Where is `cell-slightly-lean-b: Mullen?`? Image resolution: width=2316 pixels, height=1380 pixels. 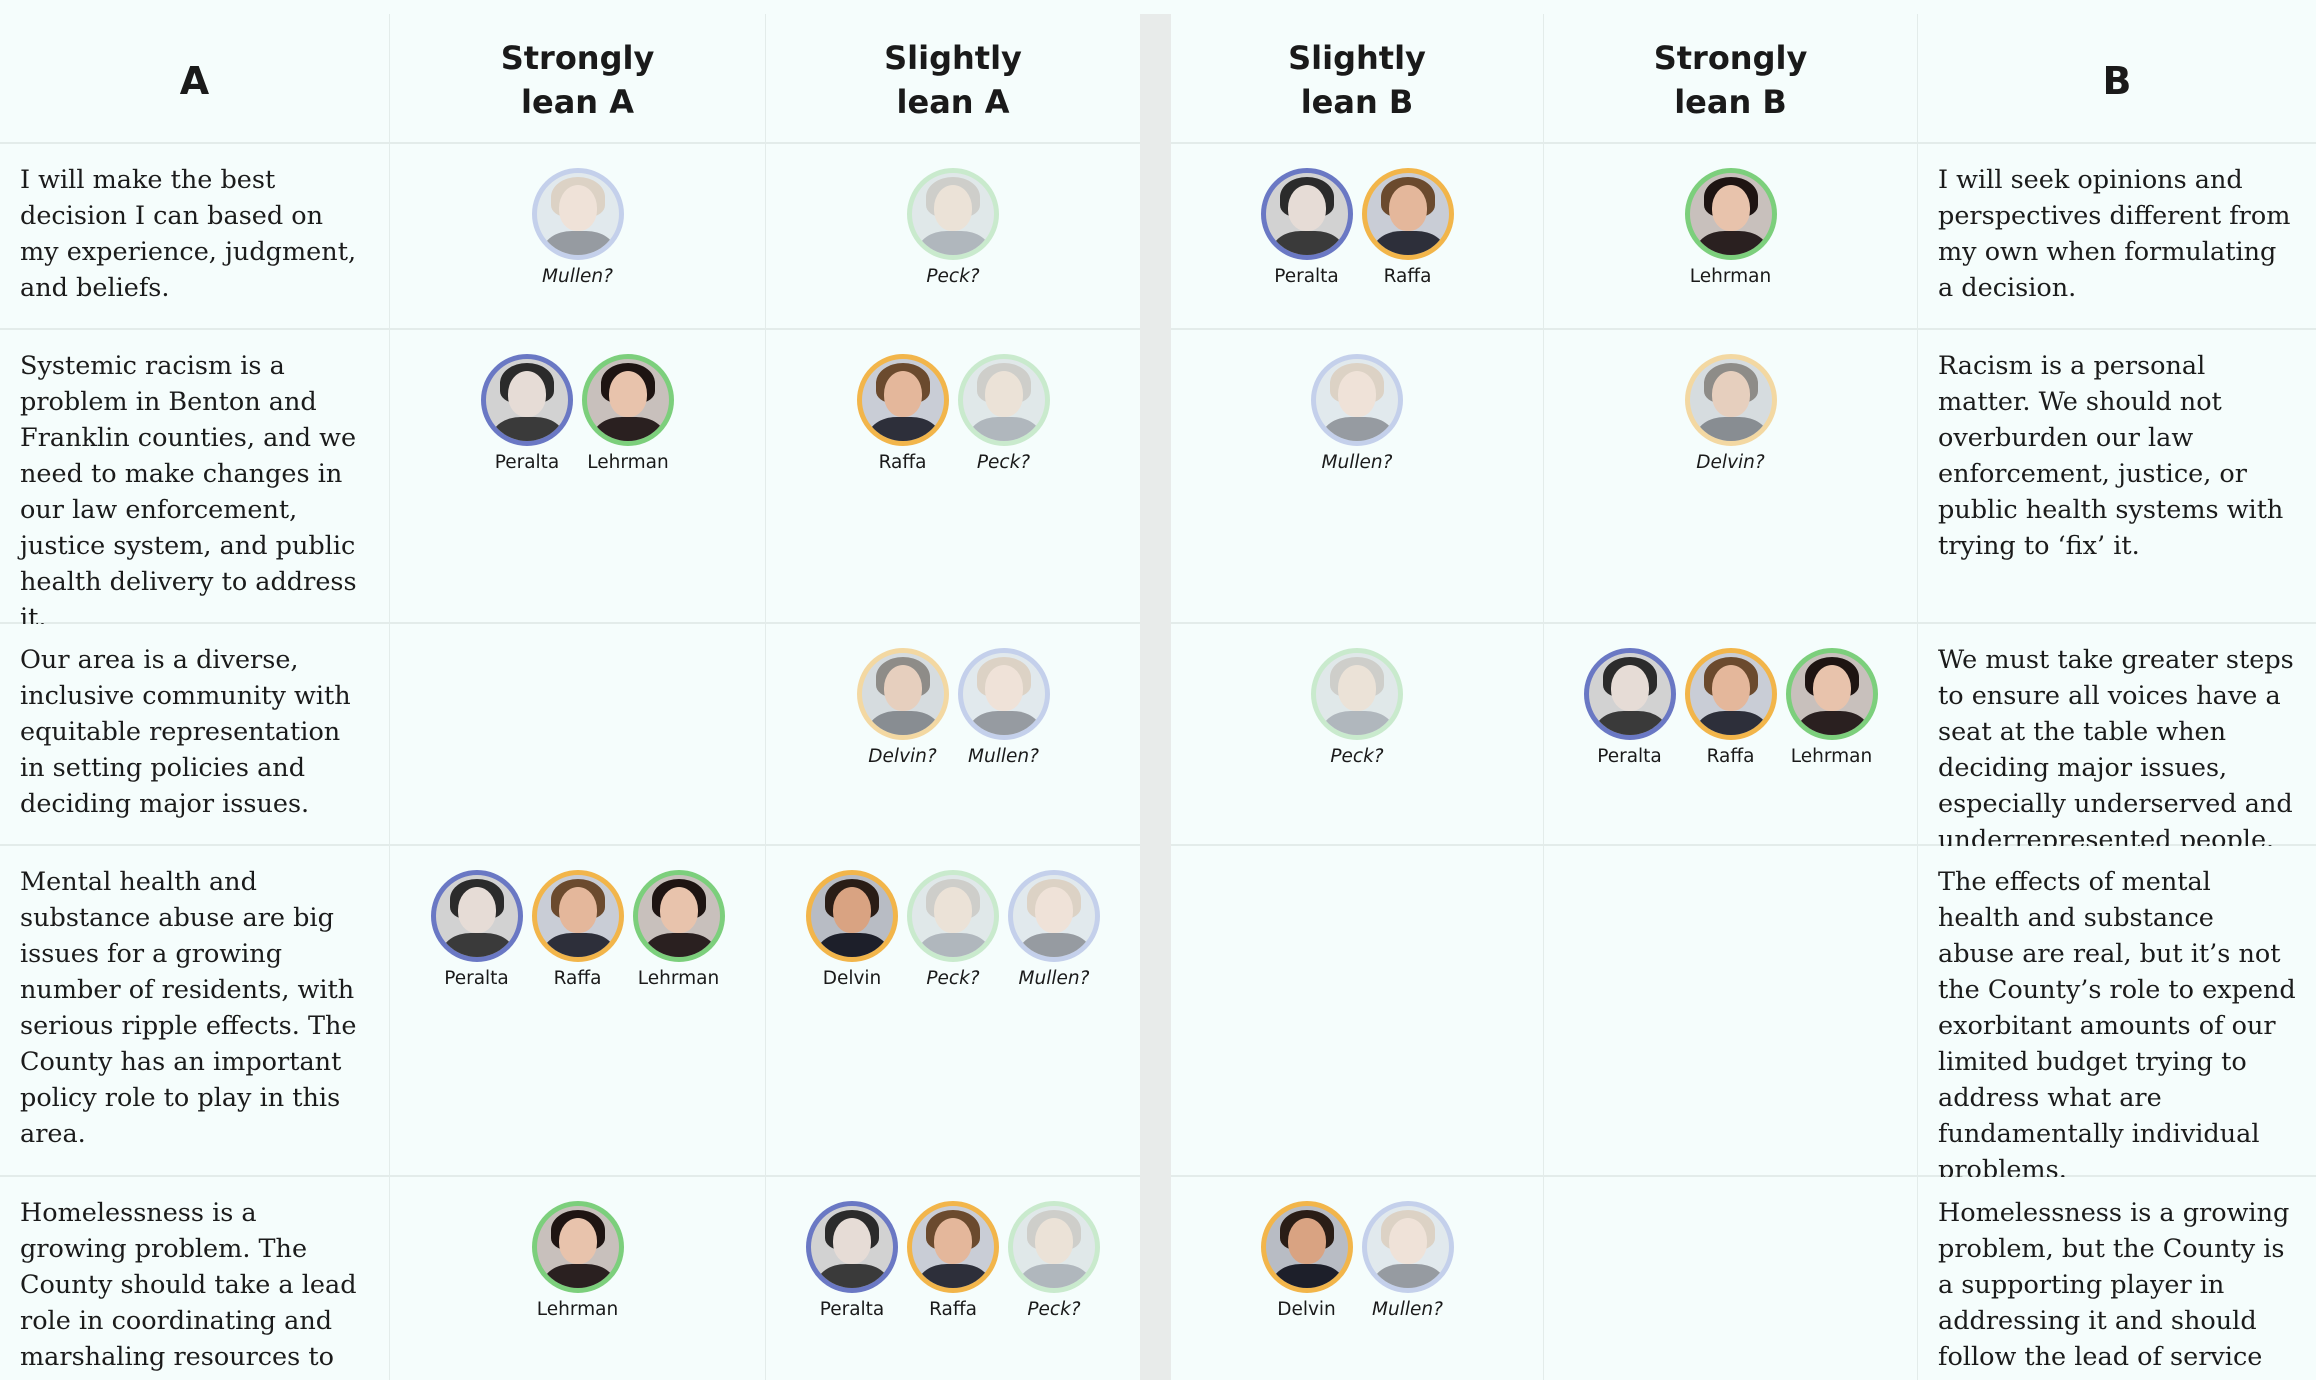 cell-slightly-lean-b: Mullen? is located at coordinates (1357, 477).